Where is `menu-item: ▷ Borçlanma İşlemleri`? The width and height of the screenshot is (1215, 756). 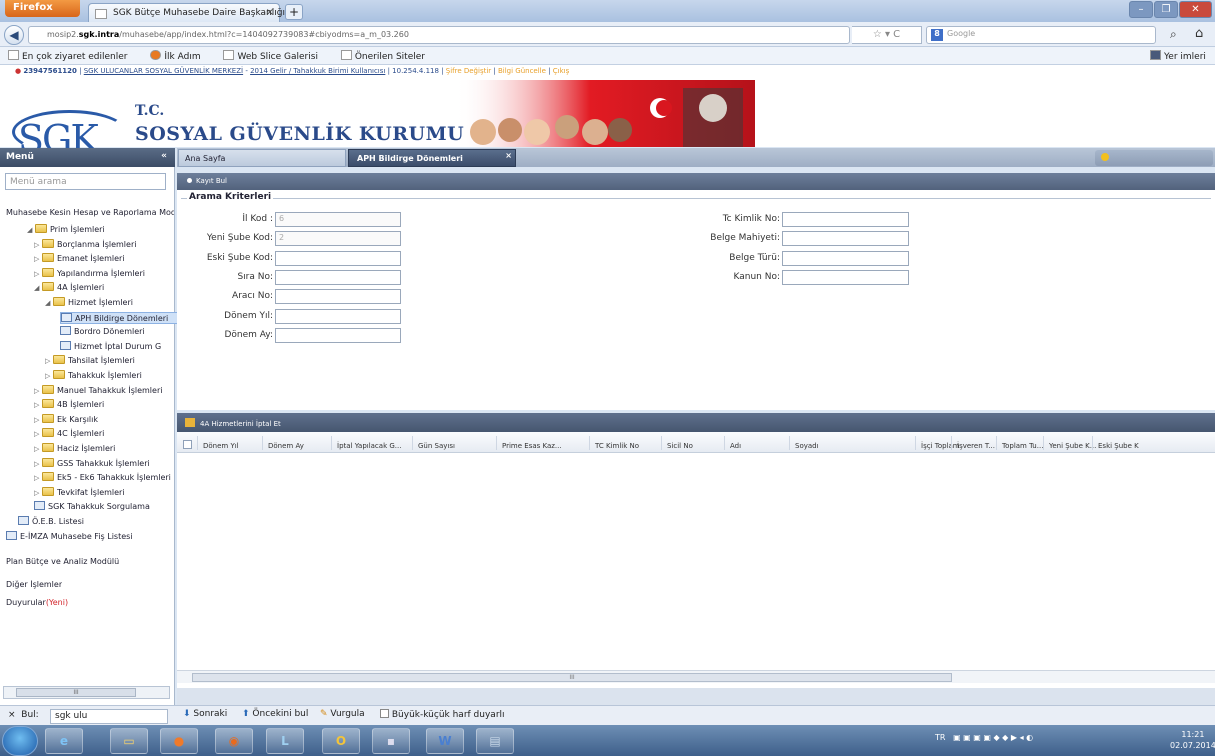
menu-item: ▷ Borçlanma İşlemleri is located at coordinates (109, 243).